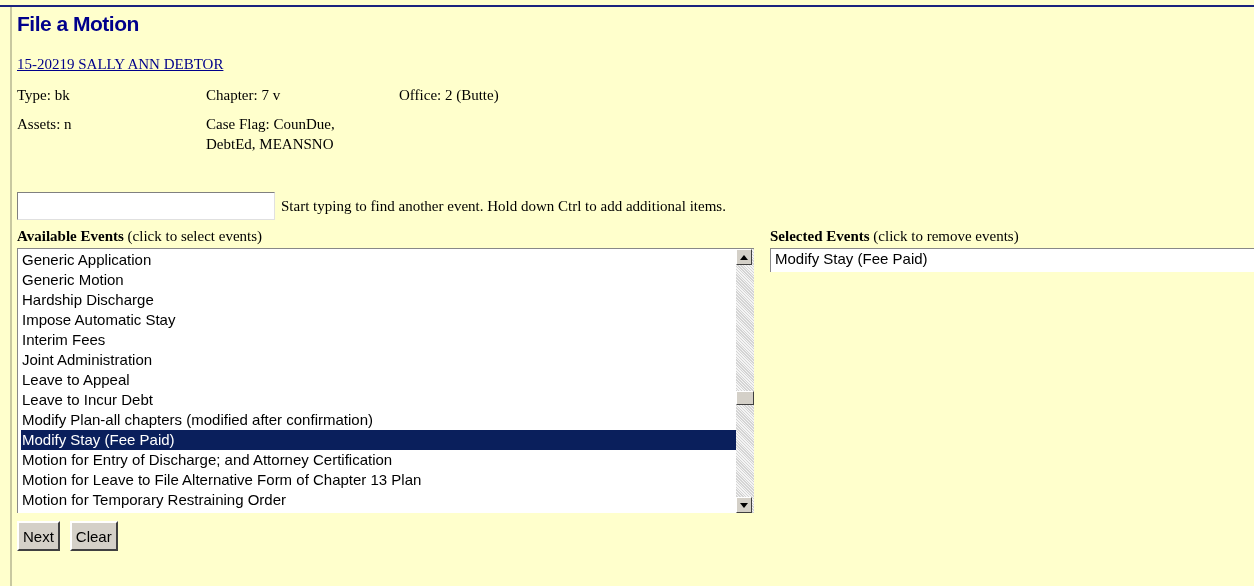 The height and width of the screenshot is (586, 1254). I want to click on scrollbar, so click(745, 381).